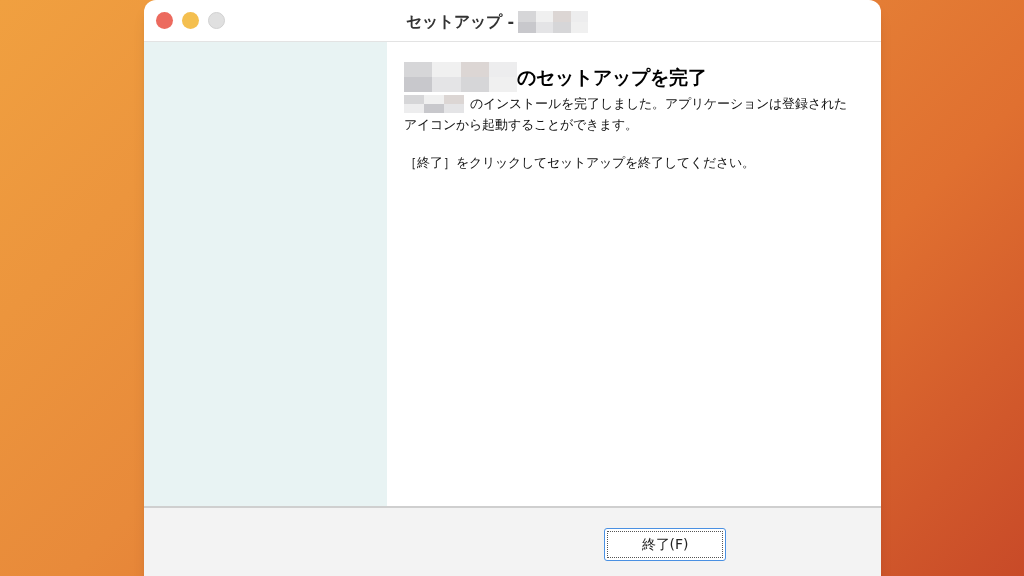  I want to click on completion-message: のインストールを完了しました。アプリケーションは登録された, so click(658, 104).